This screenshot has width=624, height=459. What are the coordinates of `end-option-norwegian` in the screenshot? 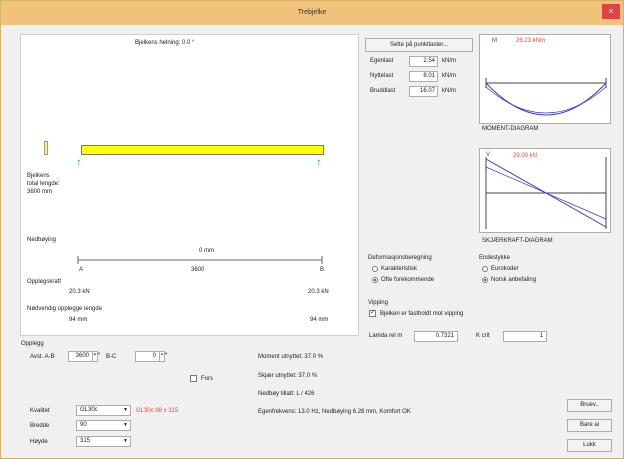 It's located at (485, 280).